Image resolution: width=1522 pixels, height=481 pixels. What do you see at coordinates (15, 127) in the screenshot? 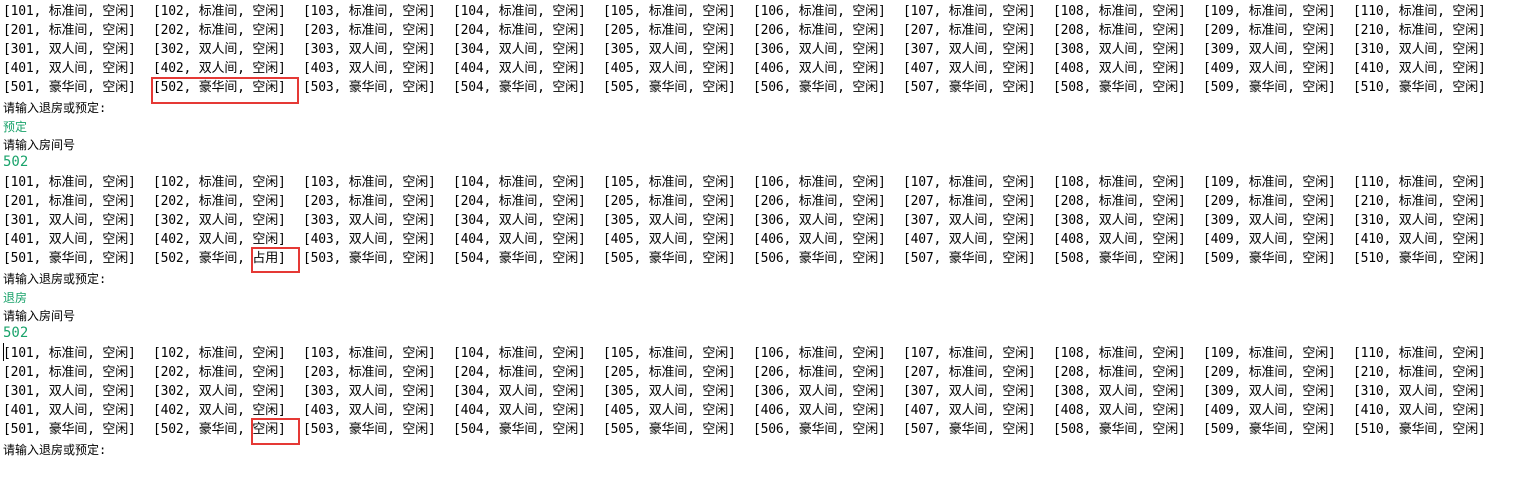
I see `input-echo-action: 预定` at bounding box center [15, 127].